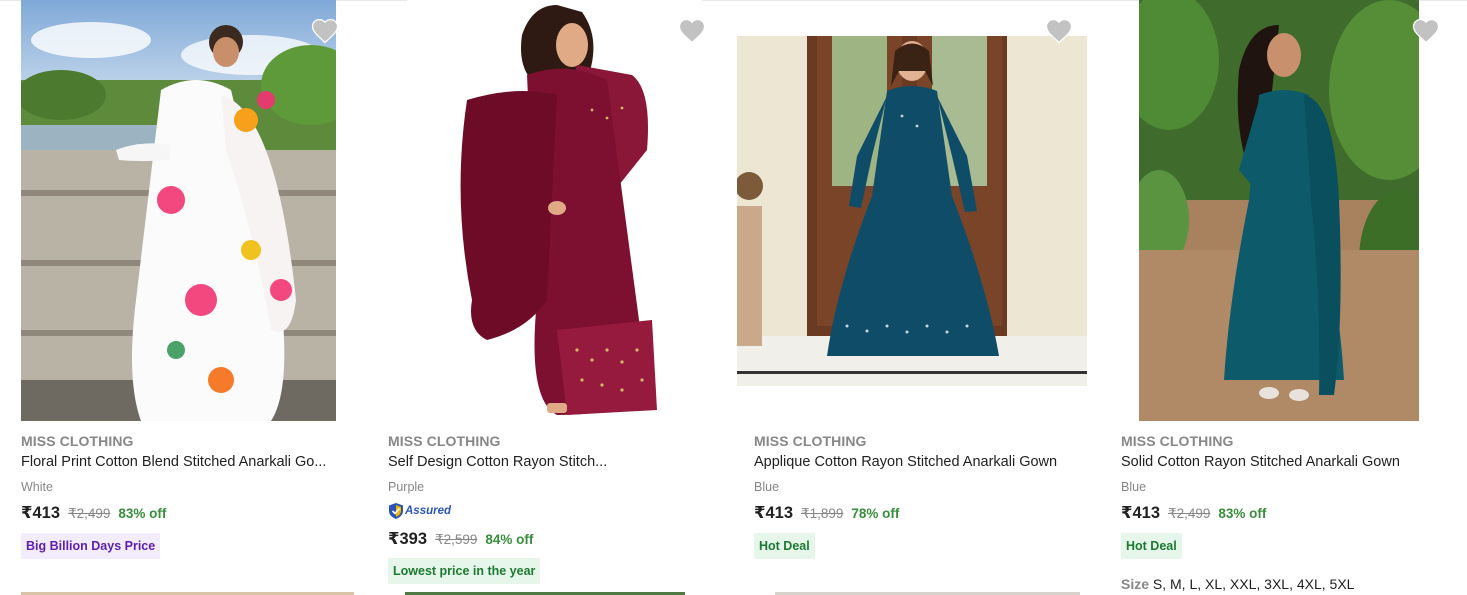 This screenshot has width=1467, height=595. I want to click on product-color: Purple, so click(406, 487).